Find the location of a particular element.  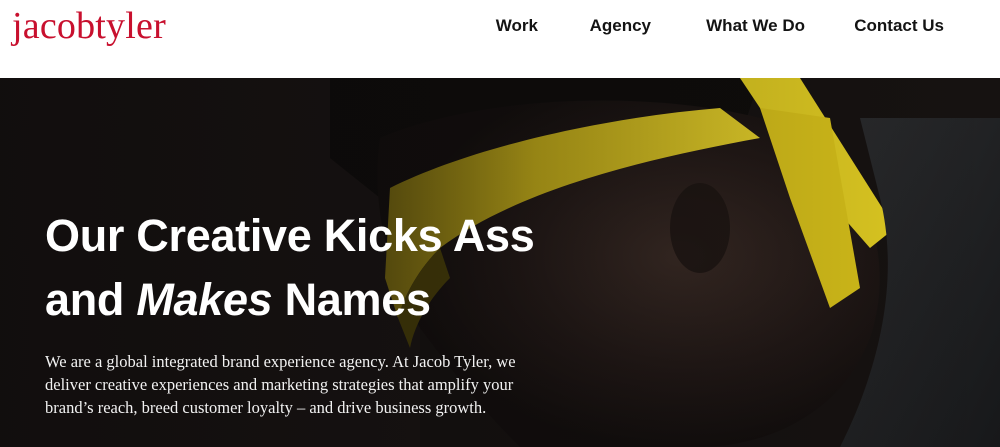

headline-line-1: Our Creative Kicks Ass is located at coordinates (290, 235).